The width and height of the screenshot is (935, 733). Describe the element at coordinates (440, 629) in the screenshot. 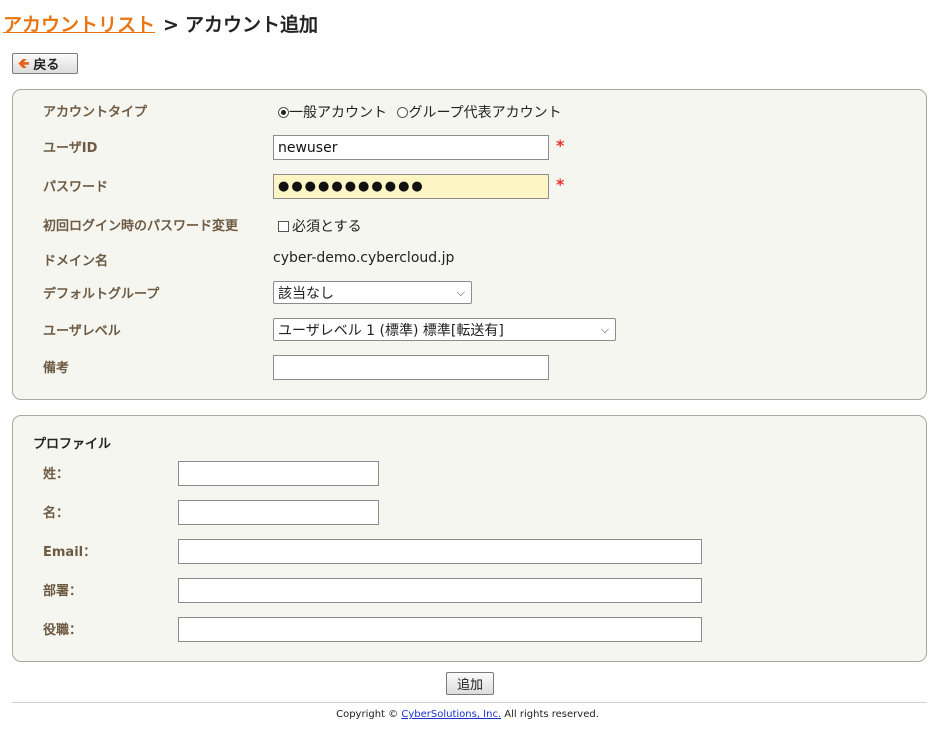

I see `position-input` at that location.